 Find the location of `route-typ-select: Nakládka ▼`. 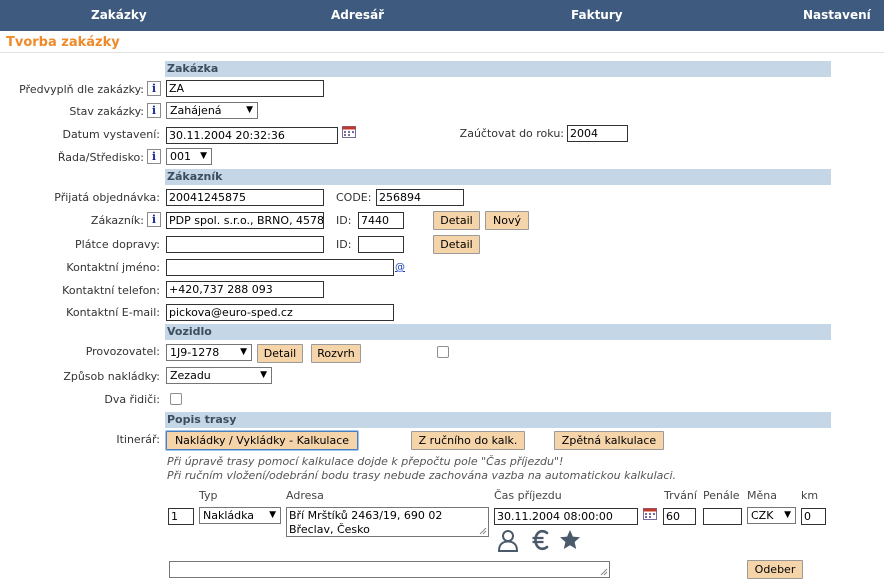

route-typ-select: Nakládka ▼ is located at coordinates (240, 515).